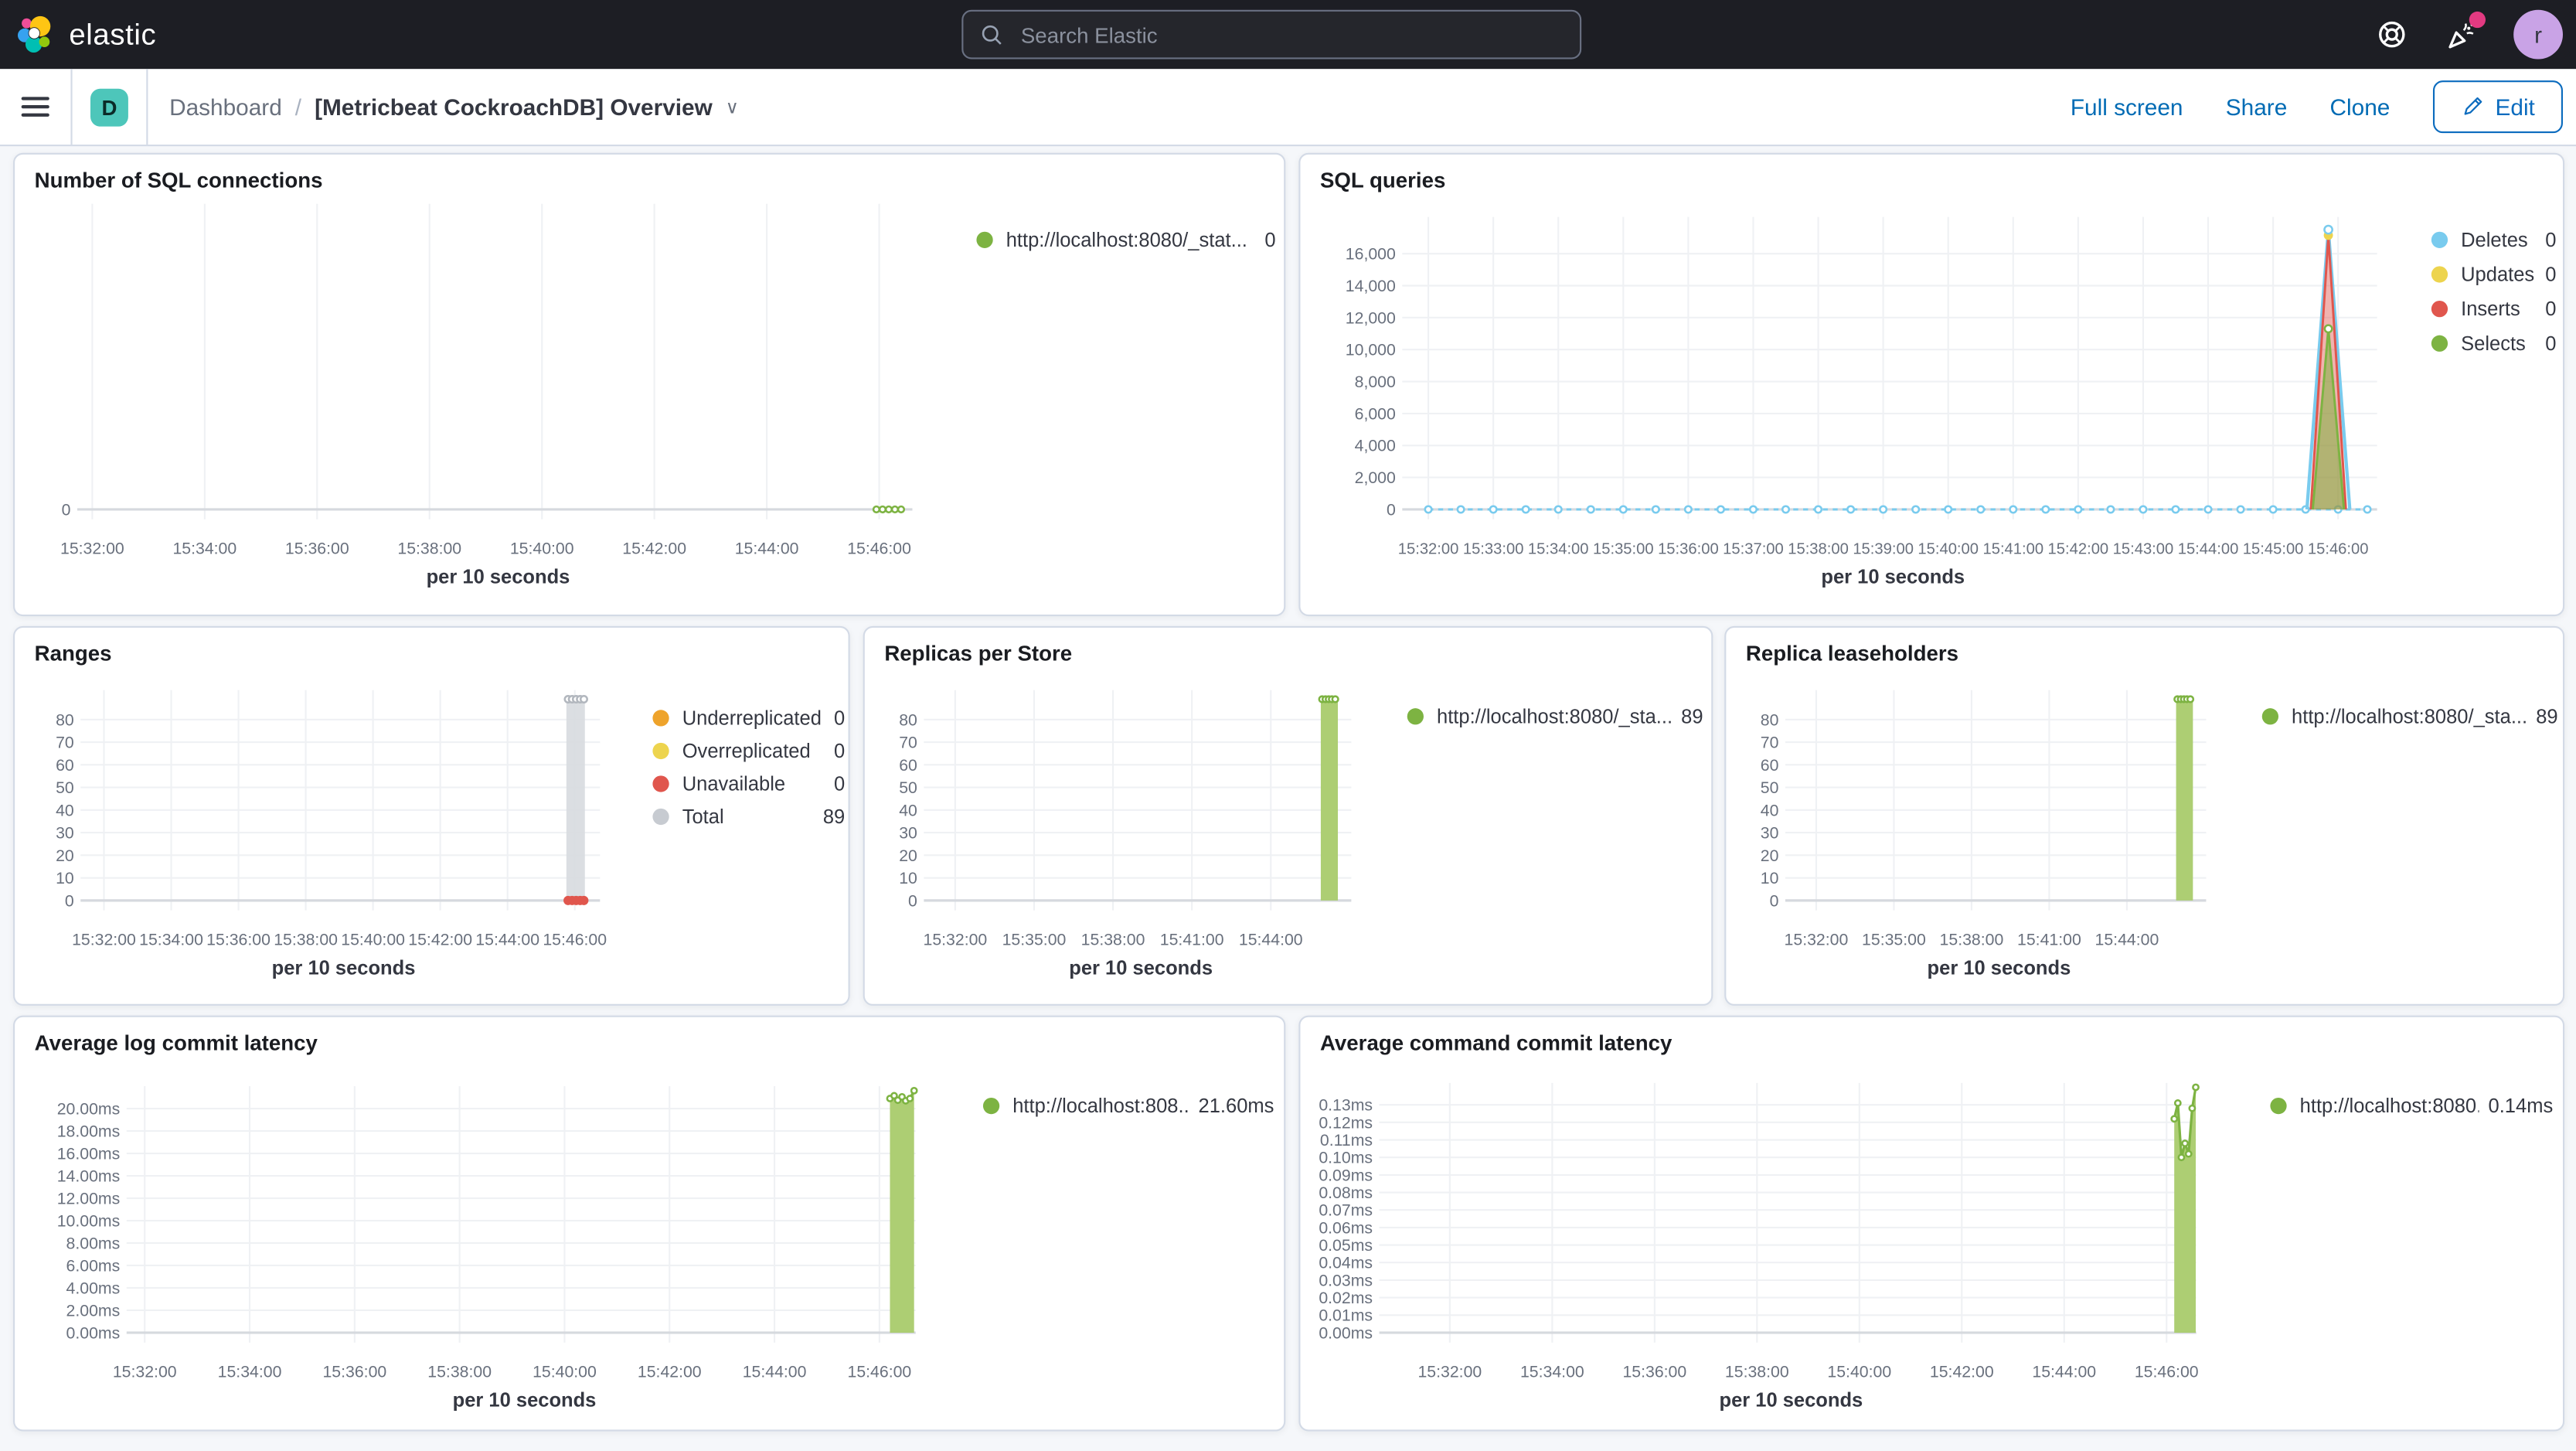 This screenshot has width=2576, height=1451. I want to click on full-screen-button: Full screen, so click(2127, 107).